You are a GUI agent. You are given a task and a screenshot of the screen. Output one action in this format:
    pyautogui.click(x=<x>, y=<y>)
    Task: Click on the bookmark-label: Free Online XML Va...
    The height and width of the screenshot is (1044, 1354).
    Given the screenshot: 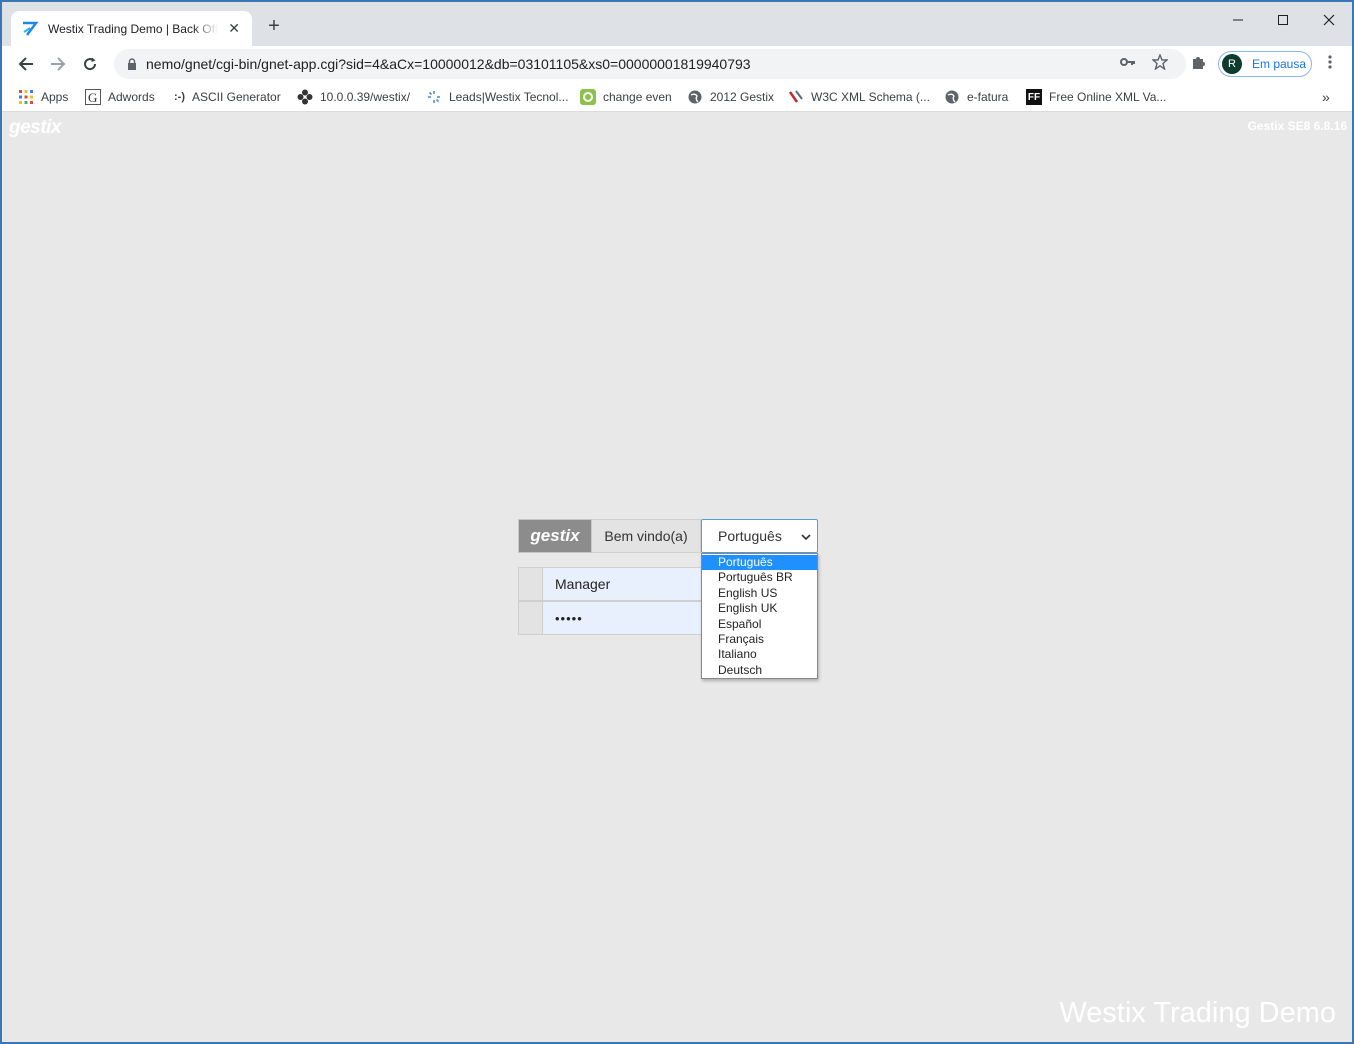 What is the action you would take?
    pyautogui.click(x=1108, y=97)
    